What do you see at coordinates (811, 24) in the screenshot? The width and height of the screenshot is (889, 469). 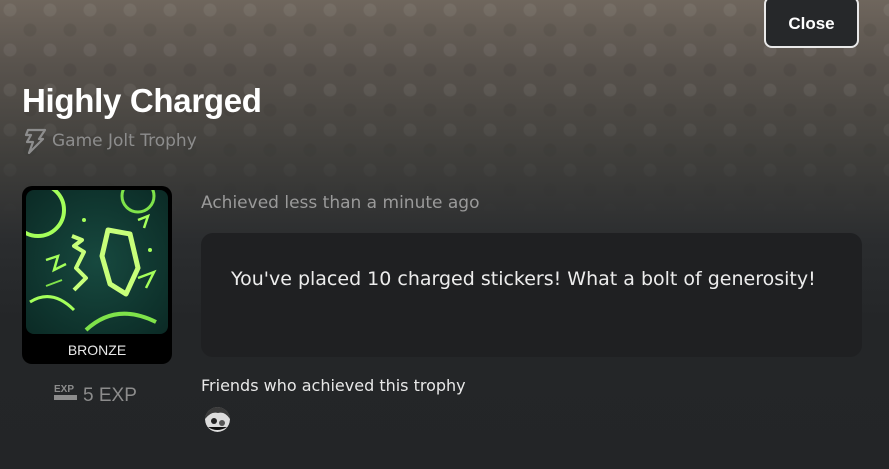 I see `close-button: Close` at bounding box center [811, 24].